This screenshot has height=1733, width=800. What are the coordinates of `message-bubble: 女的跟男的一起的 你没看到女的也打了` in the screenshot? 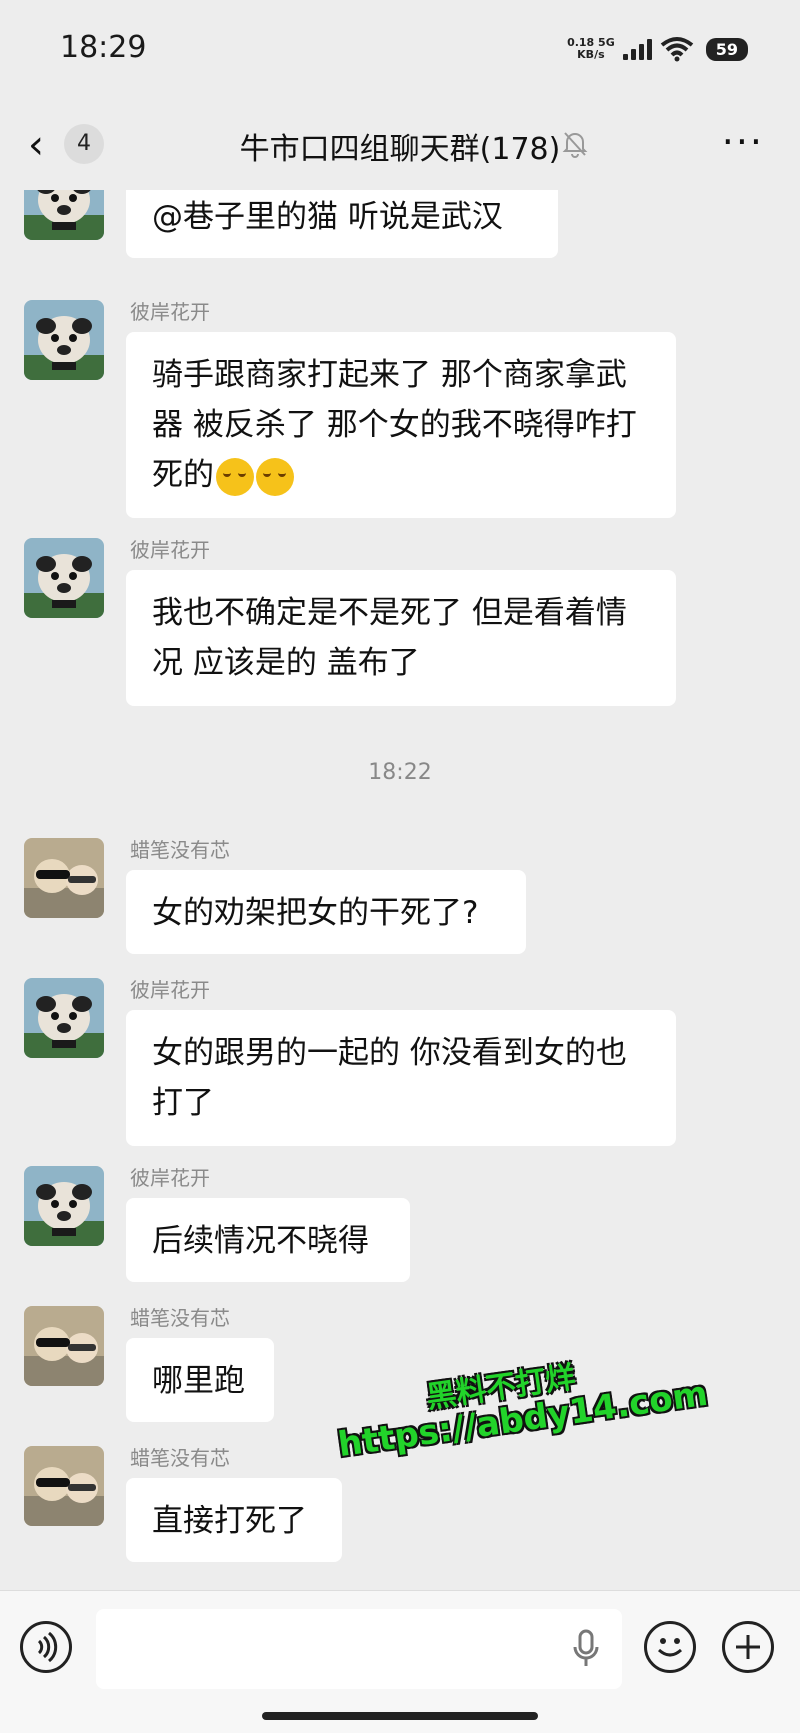 It's located at (401, 1078).